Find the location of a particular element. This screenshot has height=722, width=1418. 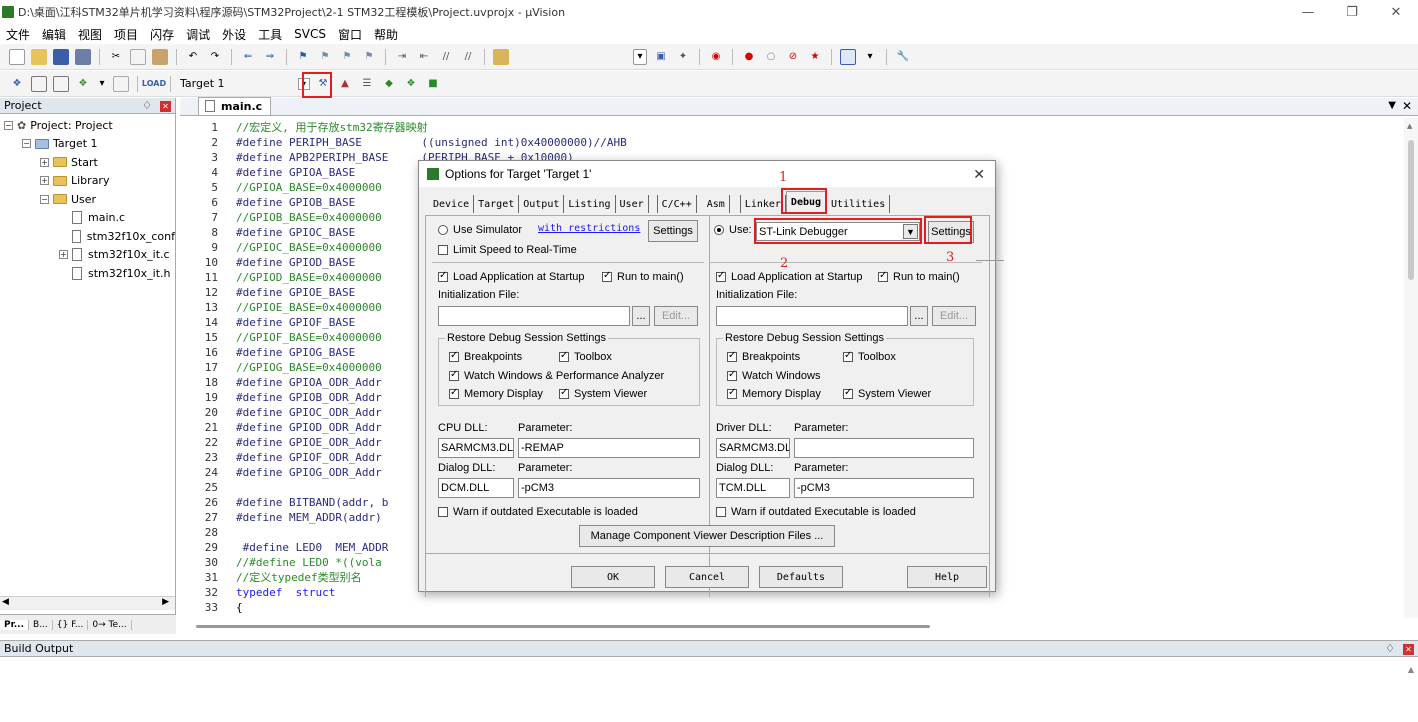

left-dialog-dll-input: DCM.DLL is located at coordinates (476, 488).